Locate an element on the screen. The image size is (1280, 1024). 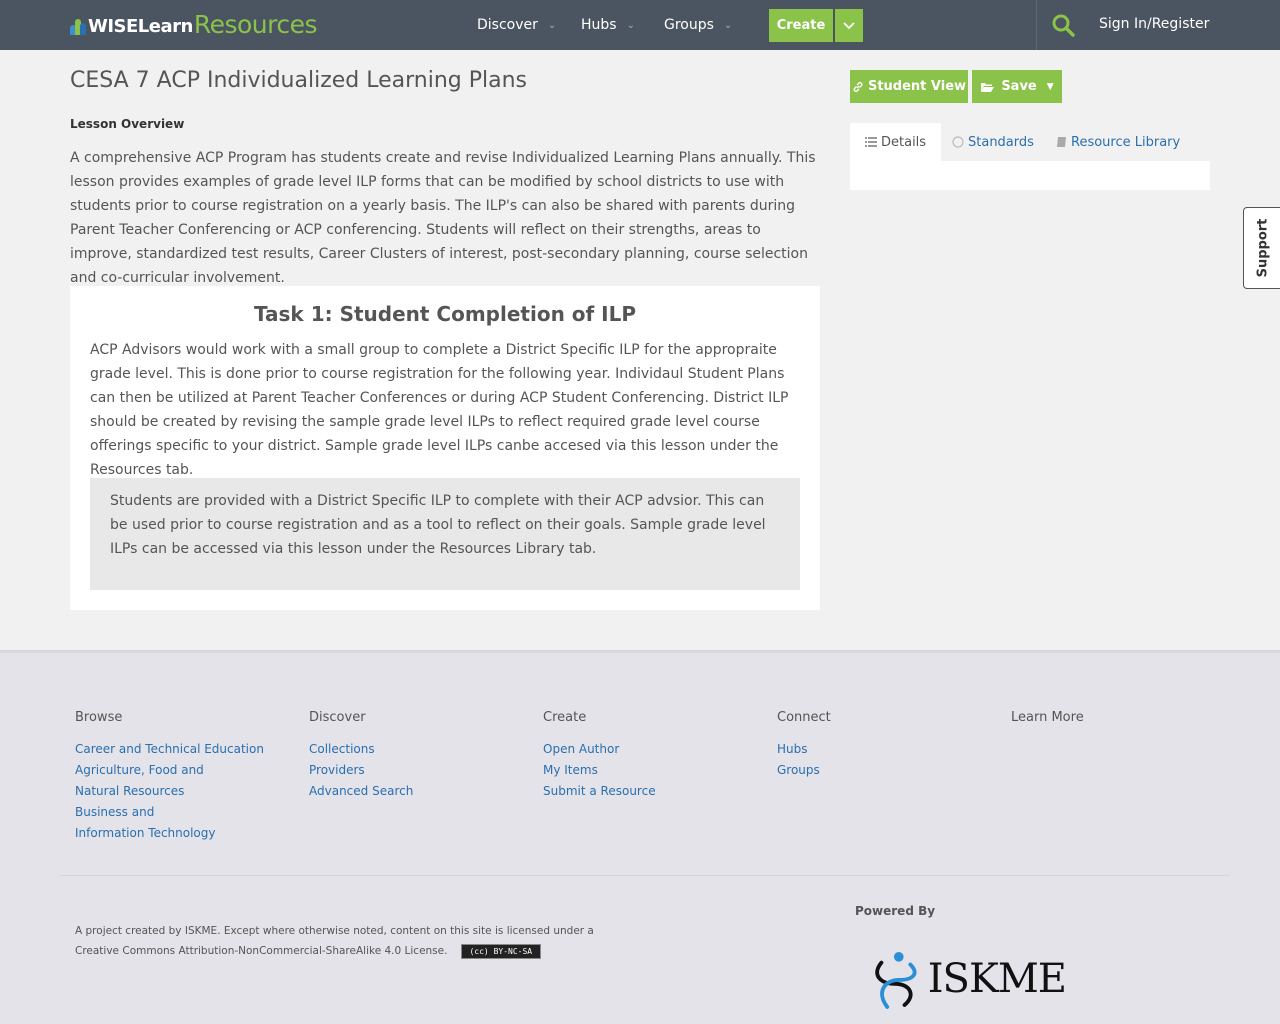
tab-standards: Standards is located at coordinates (993, 142).